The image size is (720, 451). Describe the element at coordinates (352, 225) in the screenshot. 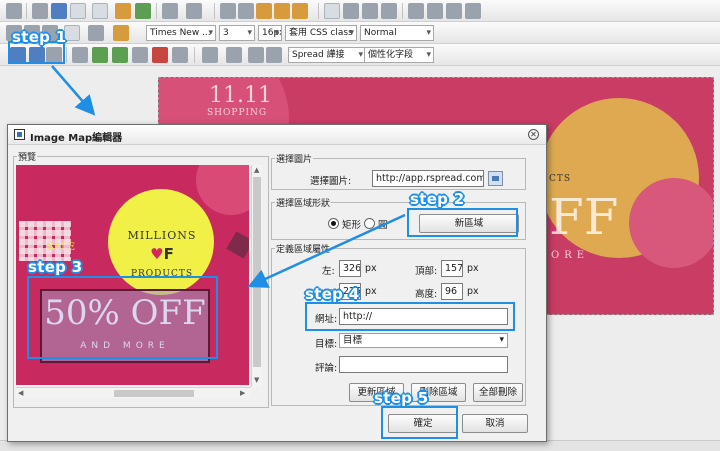

I see `rect-label: 矩形` at that location.